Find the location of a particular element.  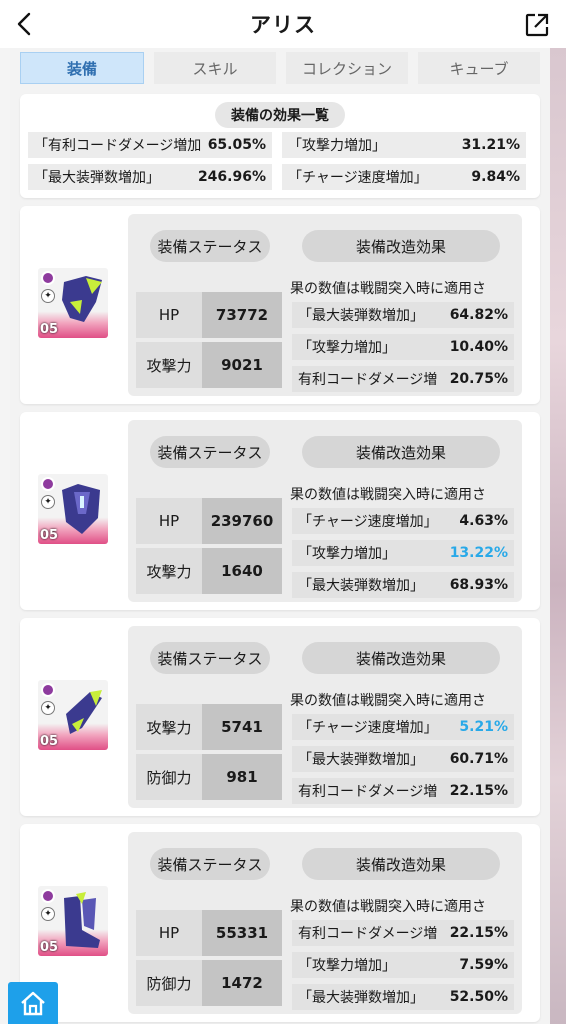

stat-value: 1472 is located at coordinates (242, 983).